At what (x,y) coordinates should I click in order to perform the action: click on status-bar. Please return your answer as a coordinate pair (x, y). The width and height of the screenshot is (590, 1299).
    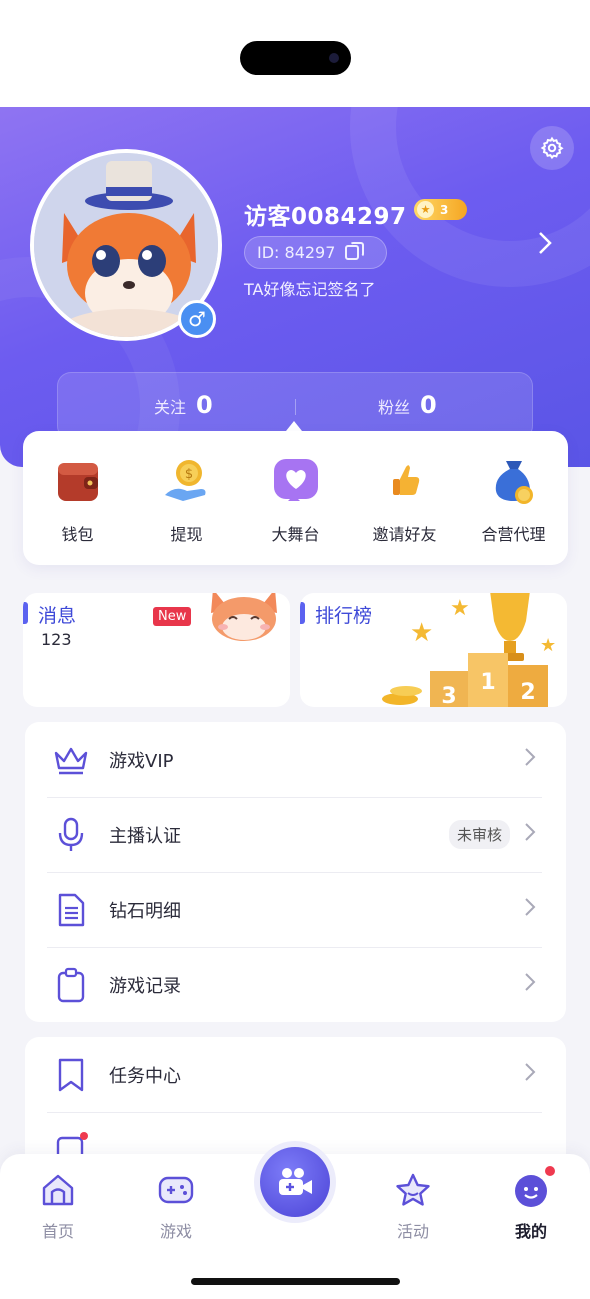
    Looking at the image, I should click on (295, 53).